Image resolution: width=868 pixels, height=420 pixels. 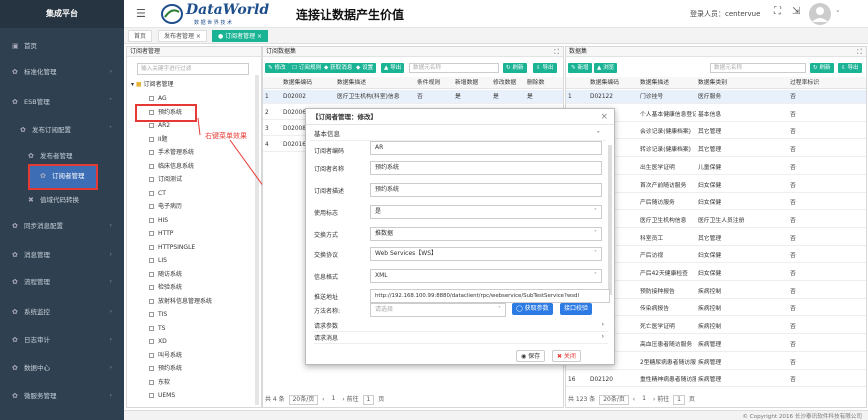 I want to click on sidebar-item-subscriber-mgmt: ✿ 订阅者管理, so click(x=63, y=177).